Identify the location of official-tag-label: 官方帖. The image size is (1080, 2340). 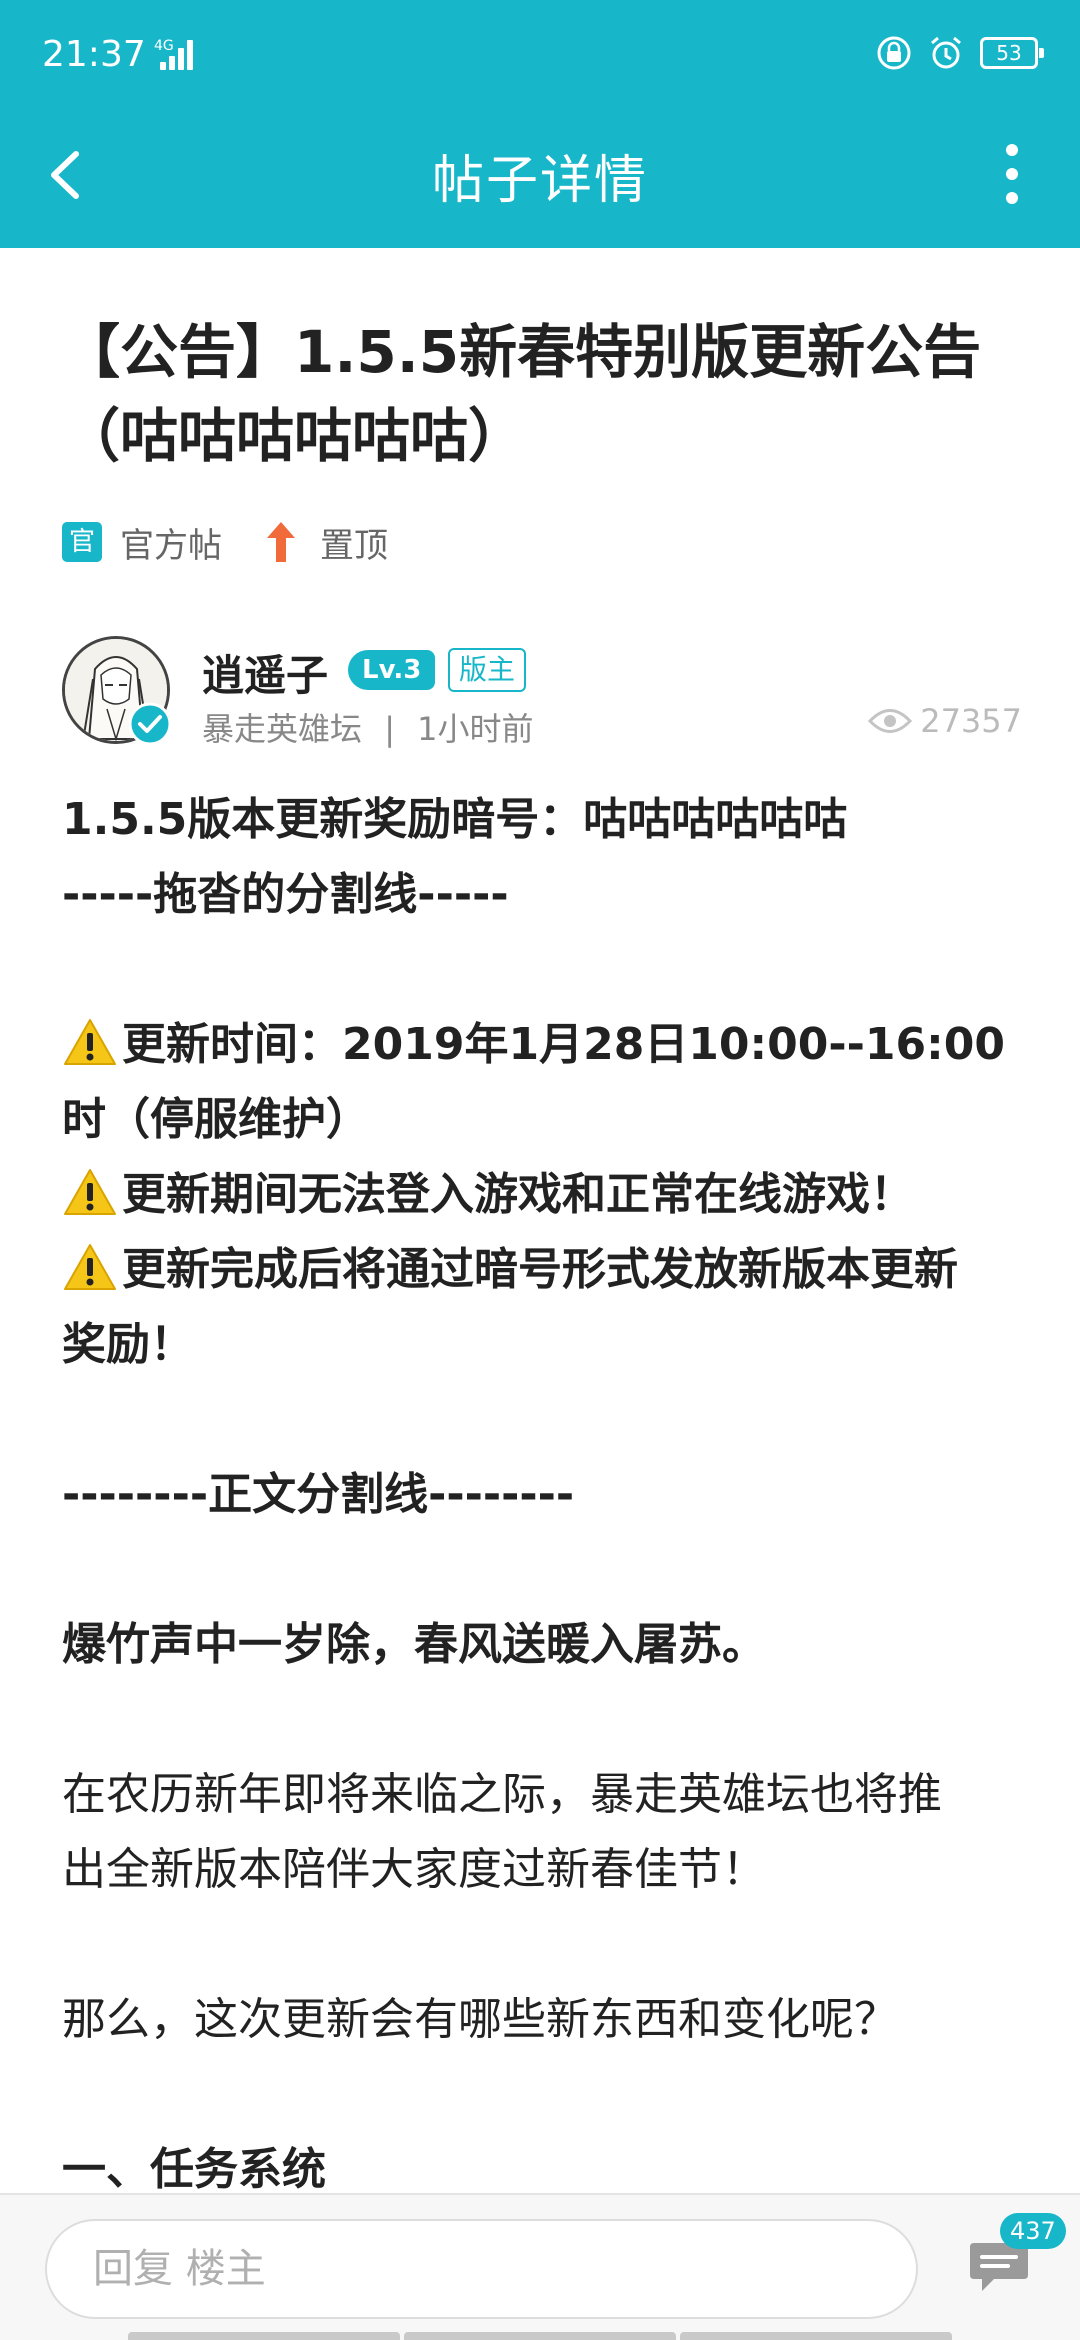
(171, 545).